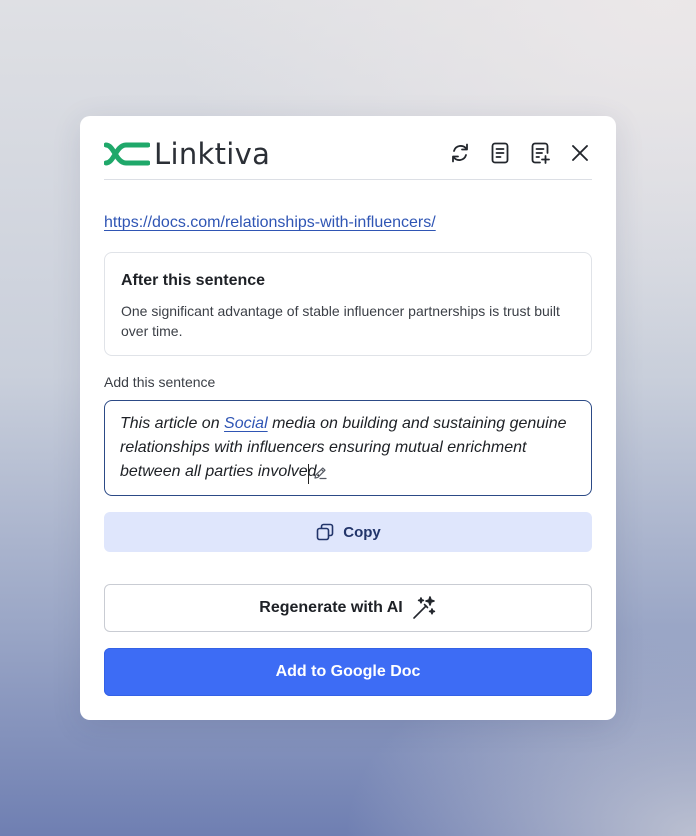 This screenshot has height=836, width=696. I want to click on text-caret, so click(308, 474).